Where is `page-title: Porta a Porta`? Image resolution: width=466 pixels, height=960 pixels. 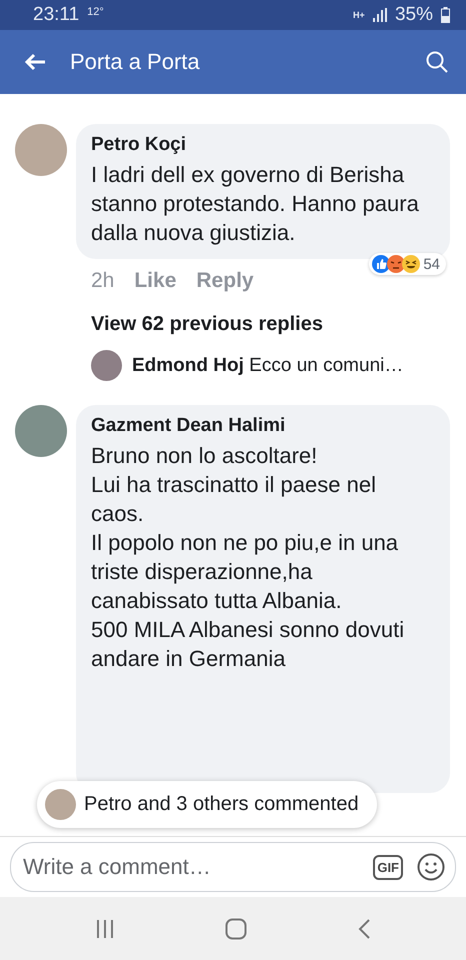
page-title: Porta a Porta is located at coordinates (135, 62).